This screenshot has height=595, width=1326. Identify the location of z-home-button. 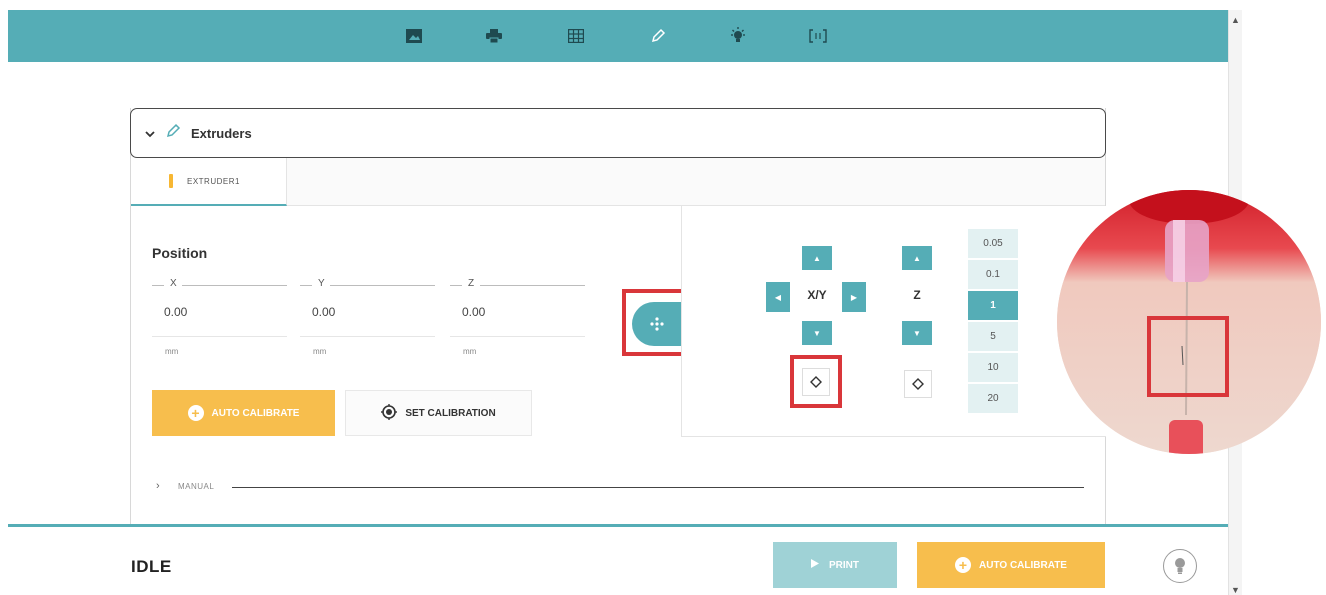
(918, 384).